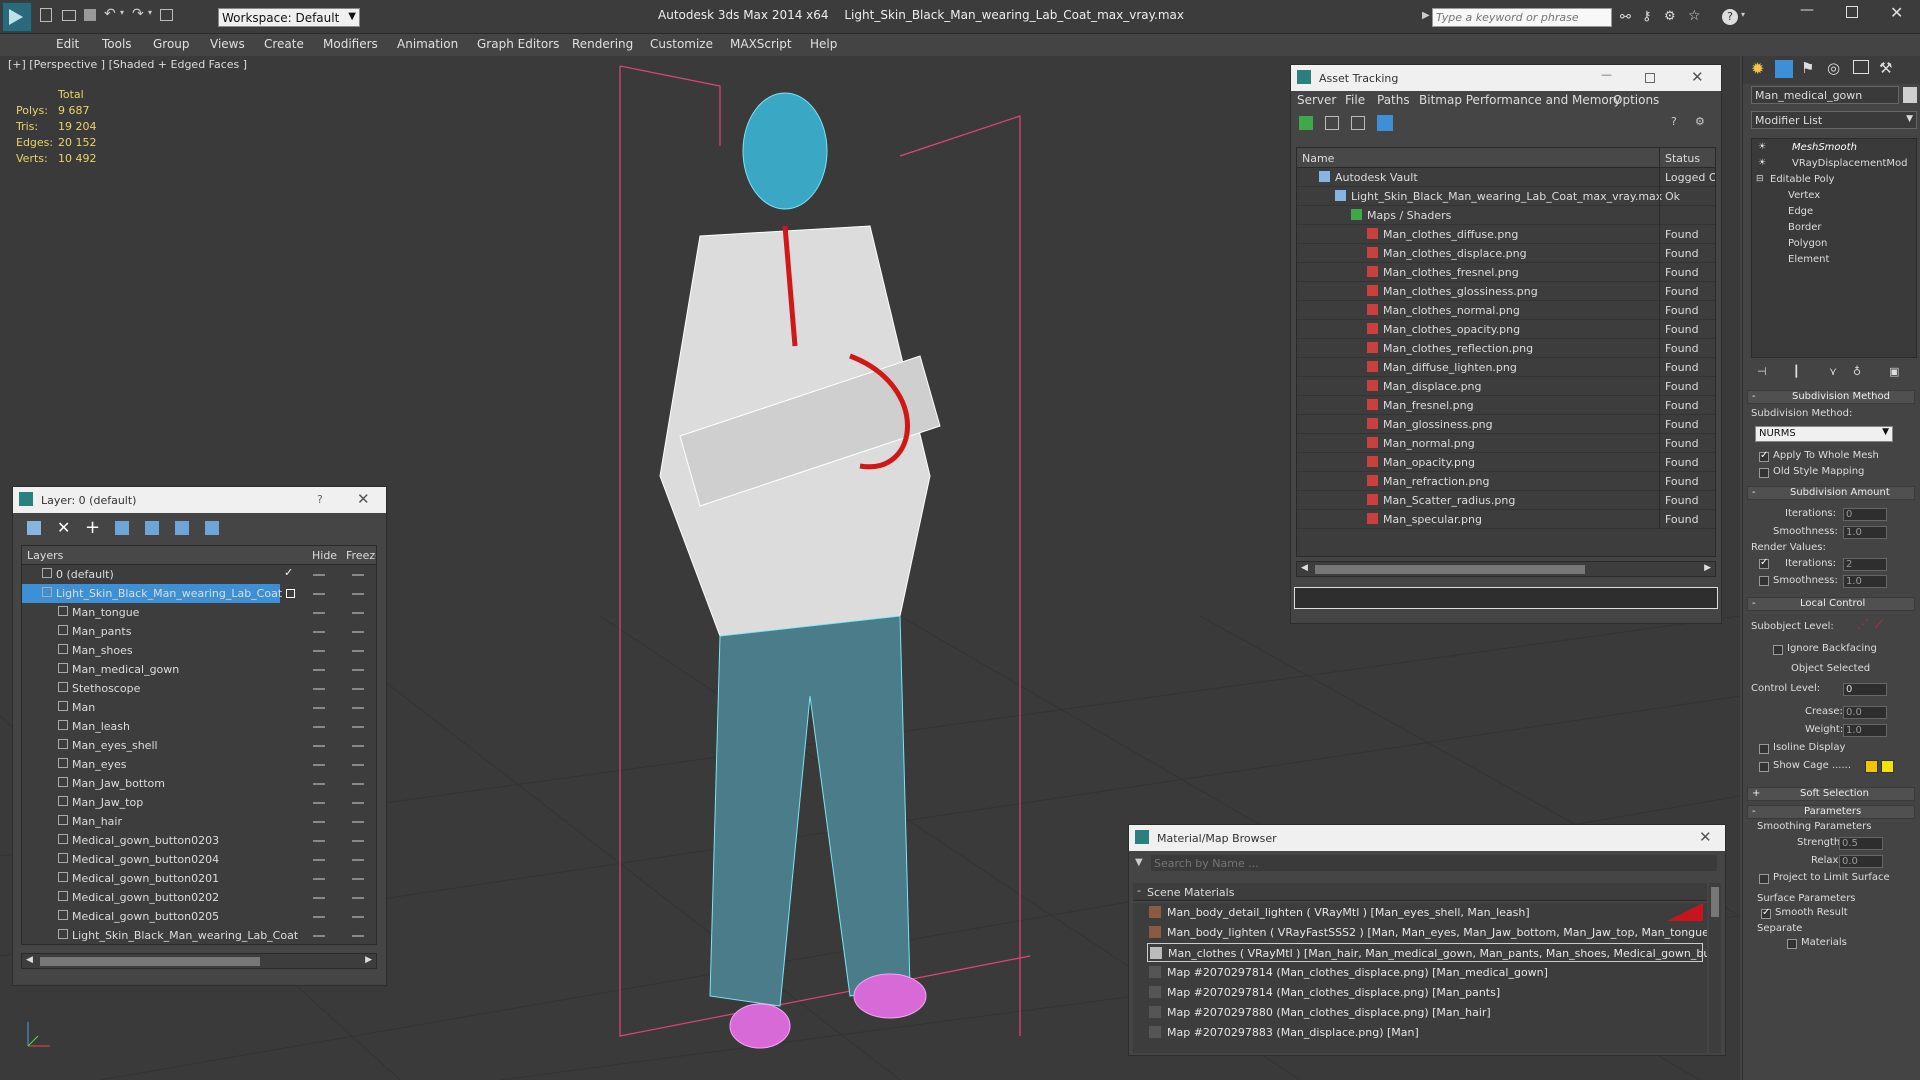 The image size is (1920, 1080). Describe the element at coordinates (324, 555) in the screenshot. I see `hide-column-header: Hide` at that location.